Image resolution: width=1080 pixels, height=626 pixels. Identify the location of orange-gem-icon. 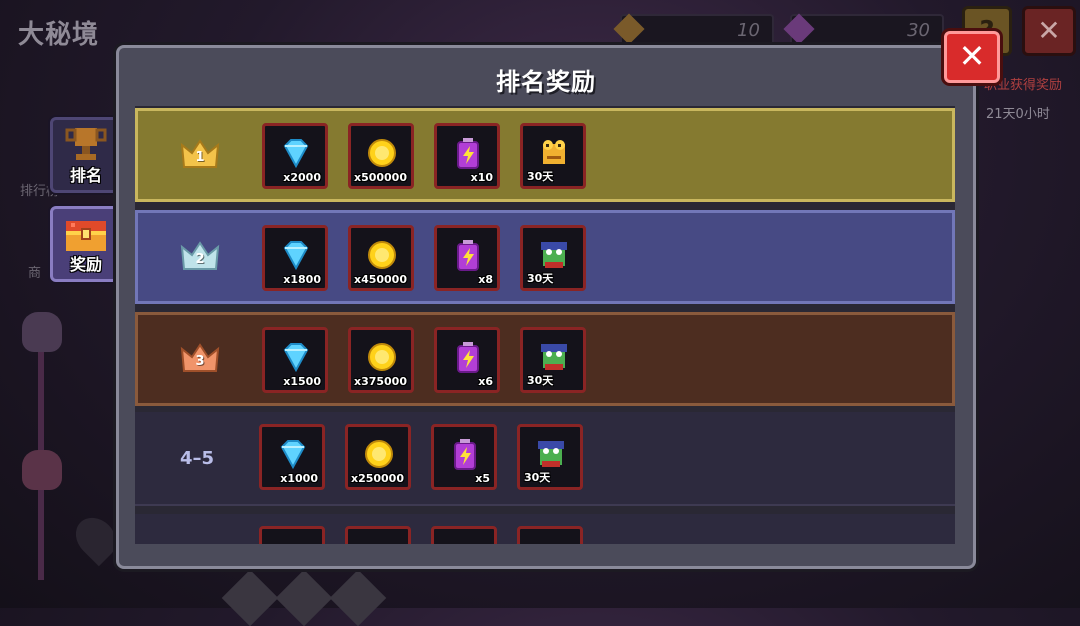
(629, 29).